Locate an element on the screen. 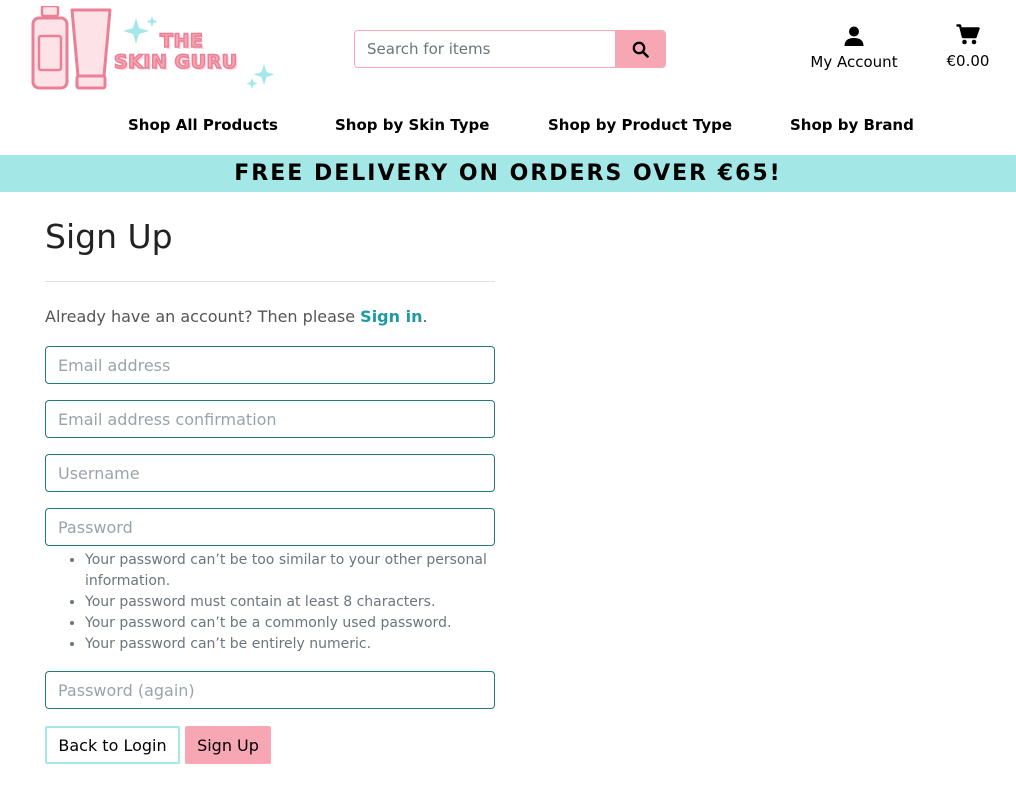  signin-prompt-text: Already have an account? Then please is located at coordinates (203, 316).